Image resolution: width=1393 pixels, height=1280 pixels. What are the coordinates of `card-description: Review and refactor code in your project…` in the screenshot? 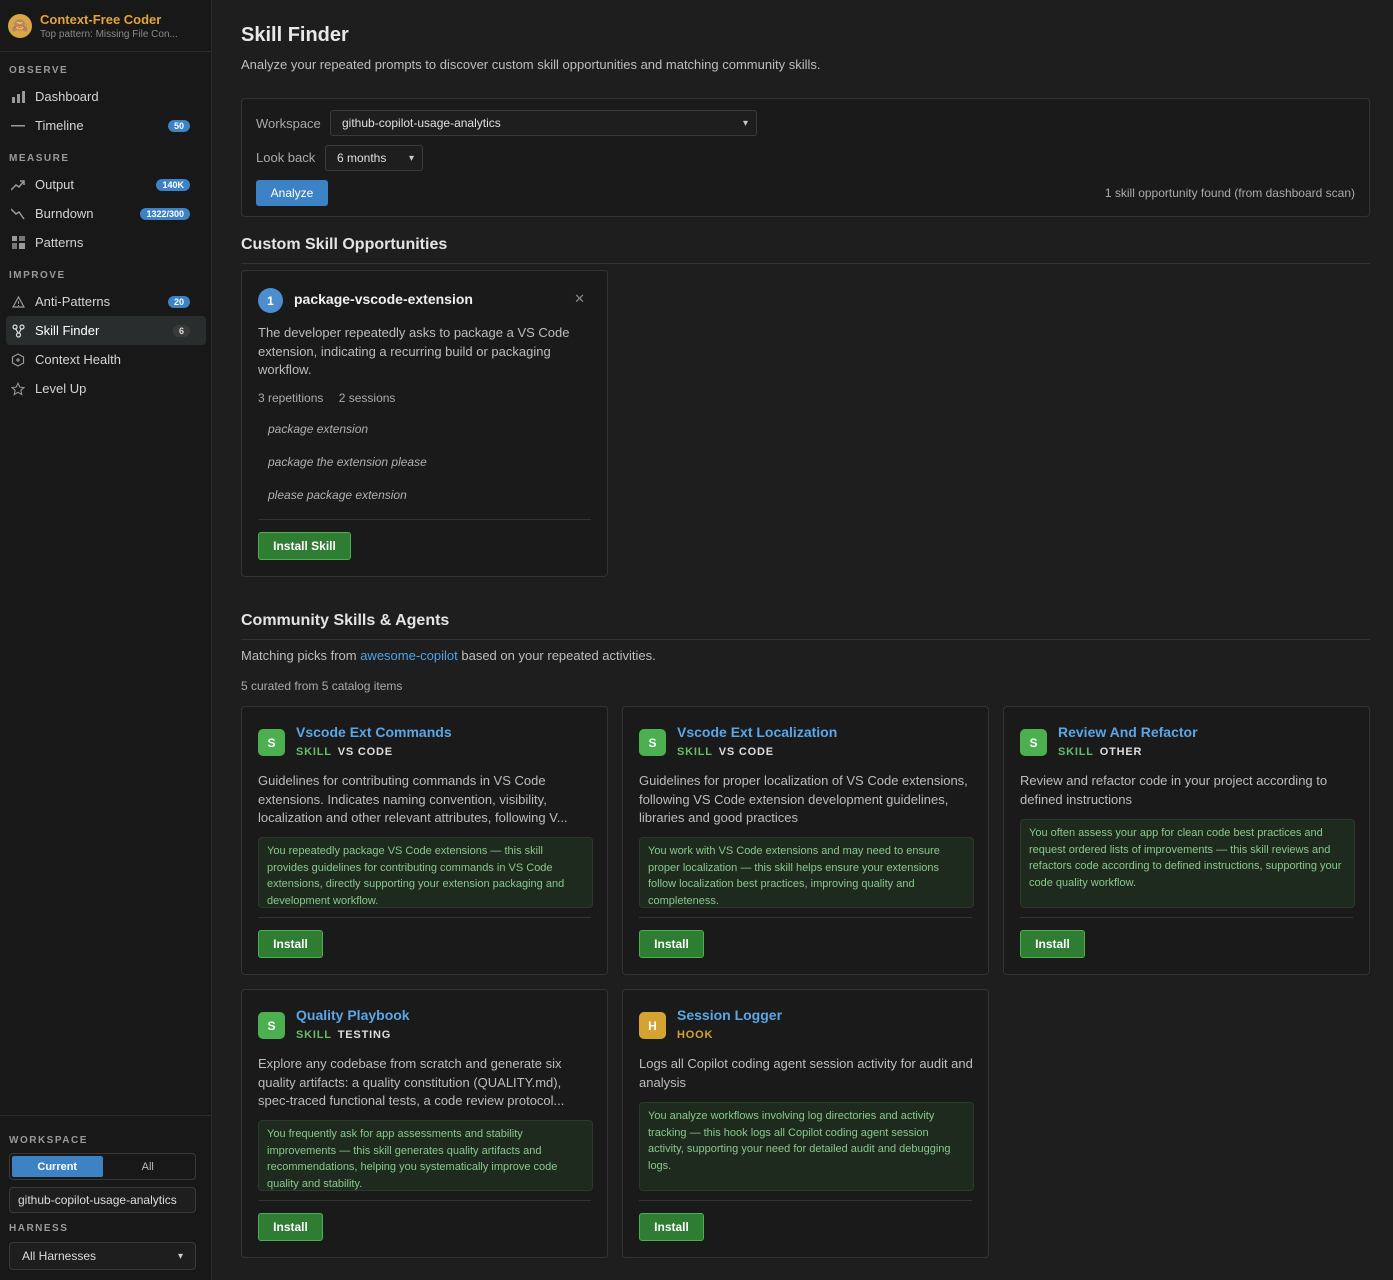 It's located at (1174, 790).